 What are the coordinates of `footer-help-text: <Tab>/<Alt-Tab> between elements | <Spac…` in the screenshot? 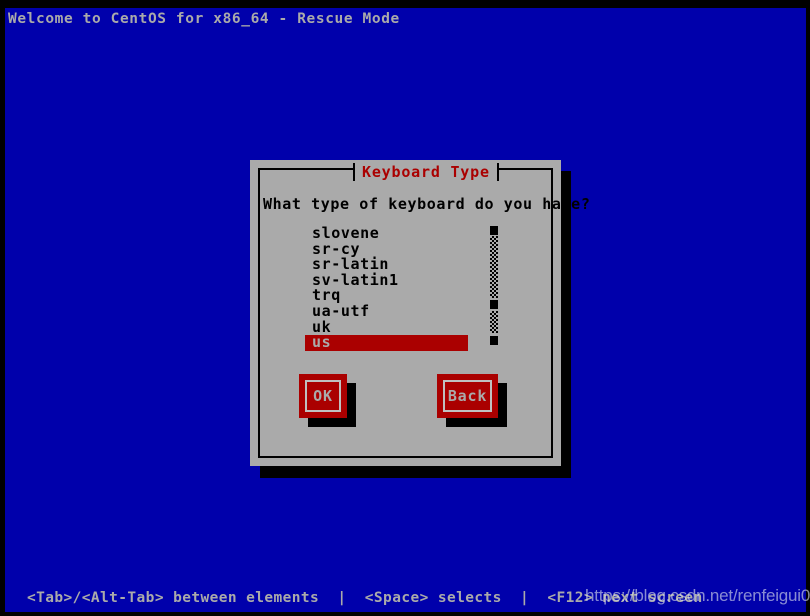 It's located at (365, 598).